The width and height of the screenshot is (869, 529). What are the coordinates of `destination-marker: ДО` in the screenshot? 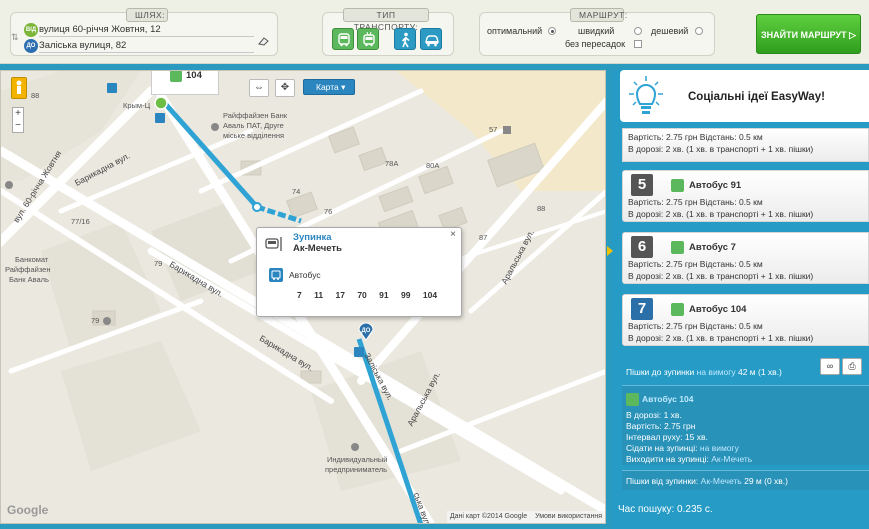 It's located at (366, 331).